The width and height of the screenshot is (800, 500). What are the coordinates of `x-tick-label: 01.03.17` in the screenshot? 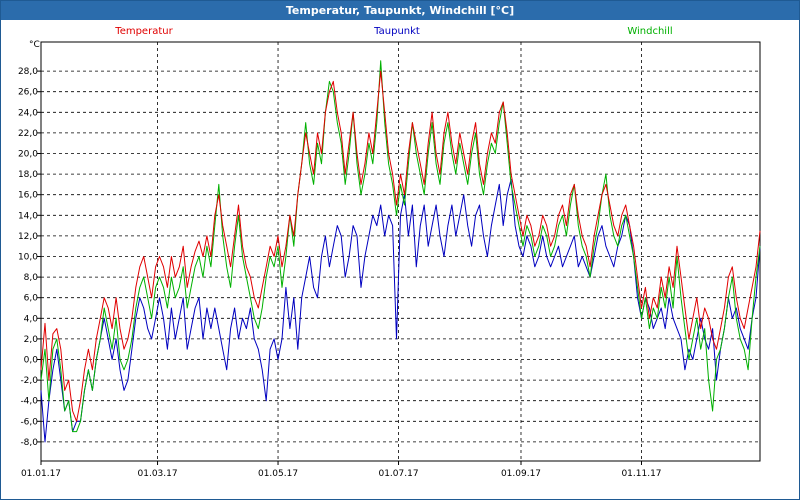 It's located at (158, 474).